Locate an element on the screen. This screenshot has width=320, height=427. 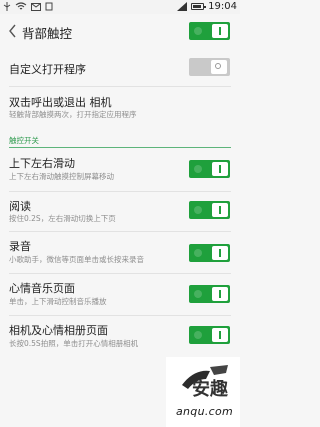
item-camera-album: 相机及心情相册页面 长按0.5S拍照，单击打开心情相册相机 is located at coordinates (120, 337).